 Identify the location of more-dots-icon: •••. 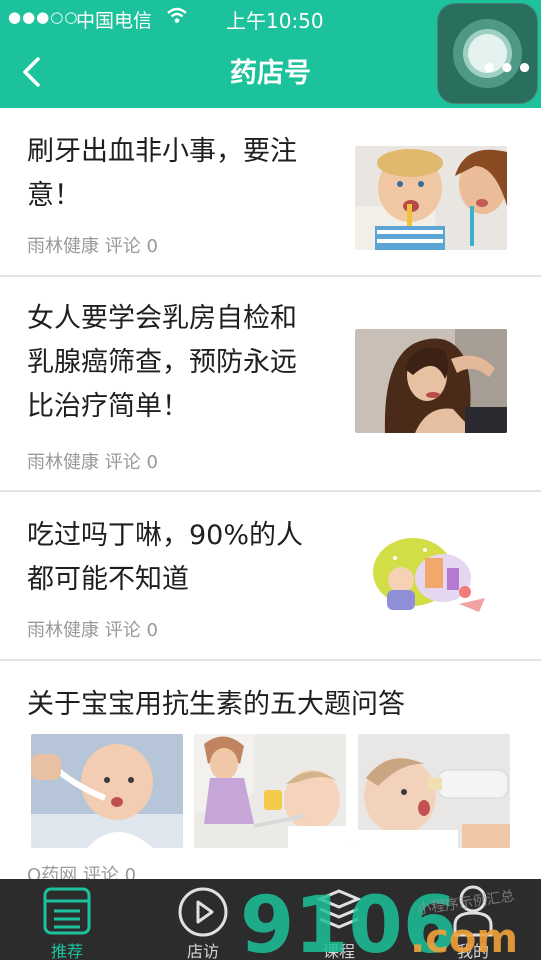
(507, 69).